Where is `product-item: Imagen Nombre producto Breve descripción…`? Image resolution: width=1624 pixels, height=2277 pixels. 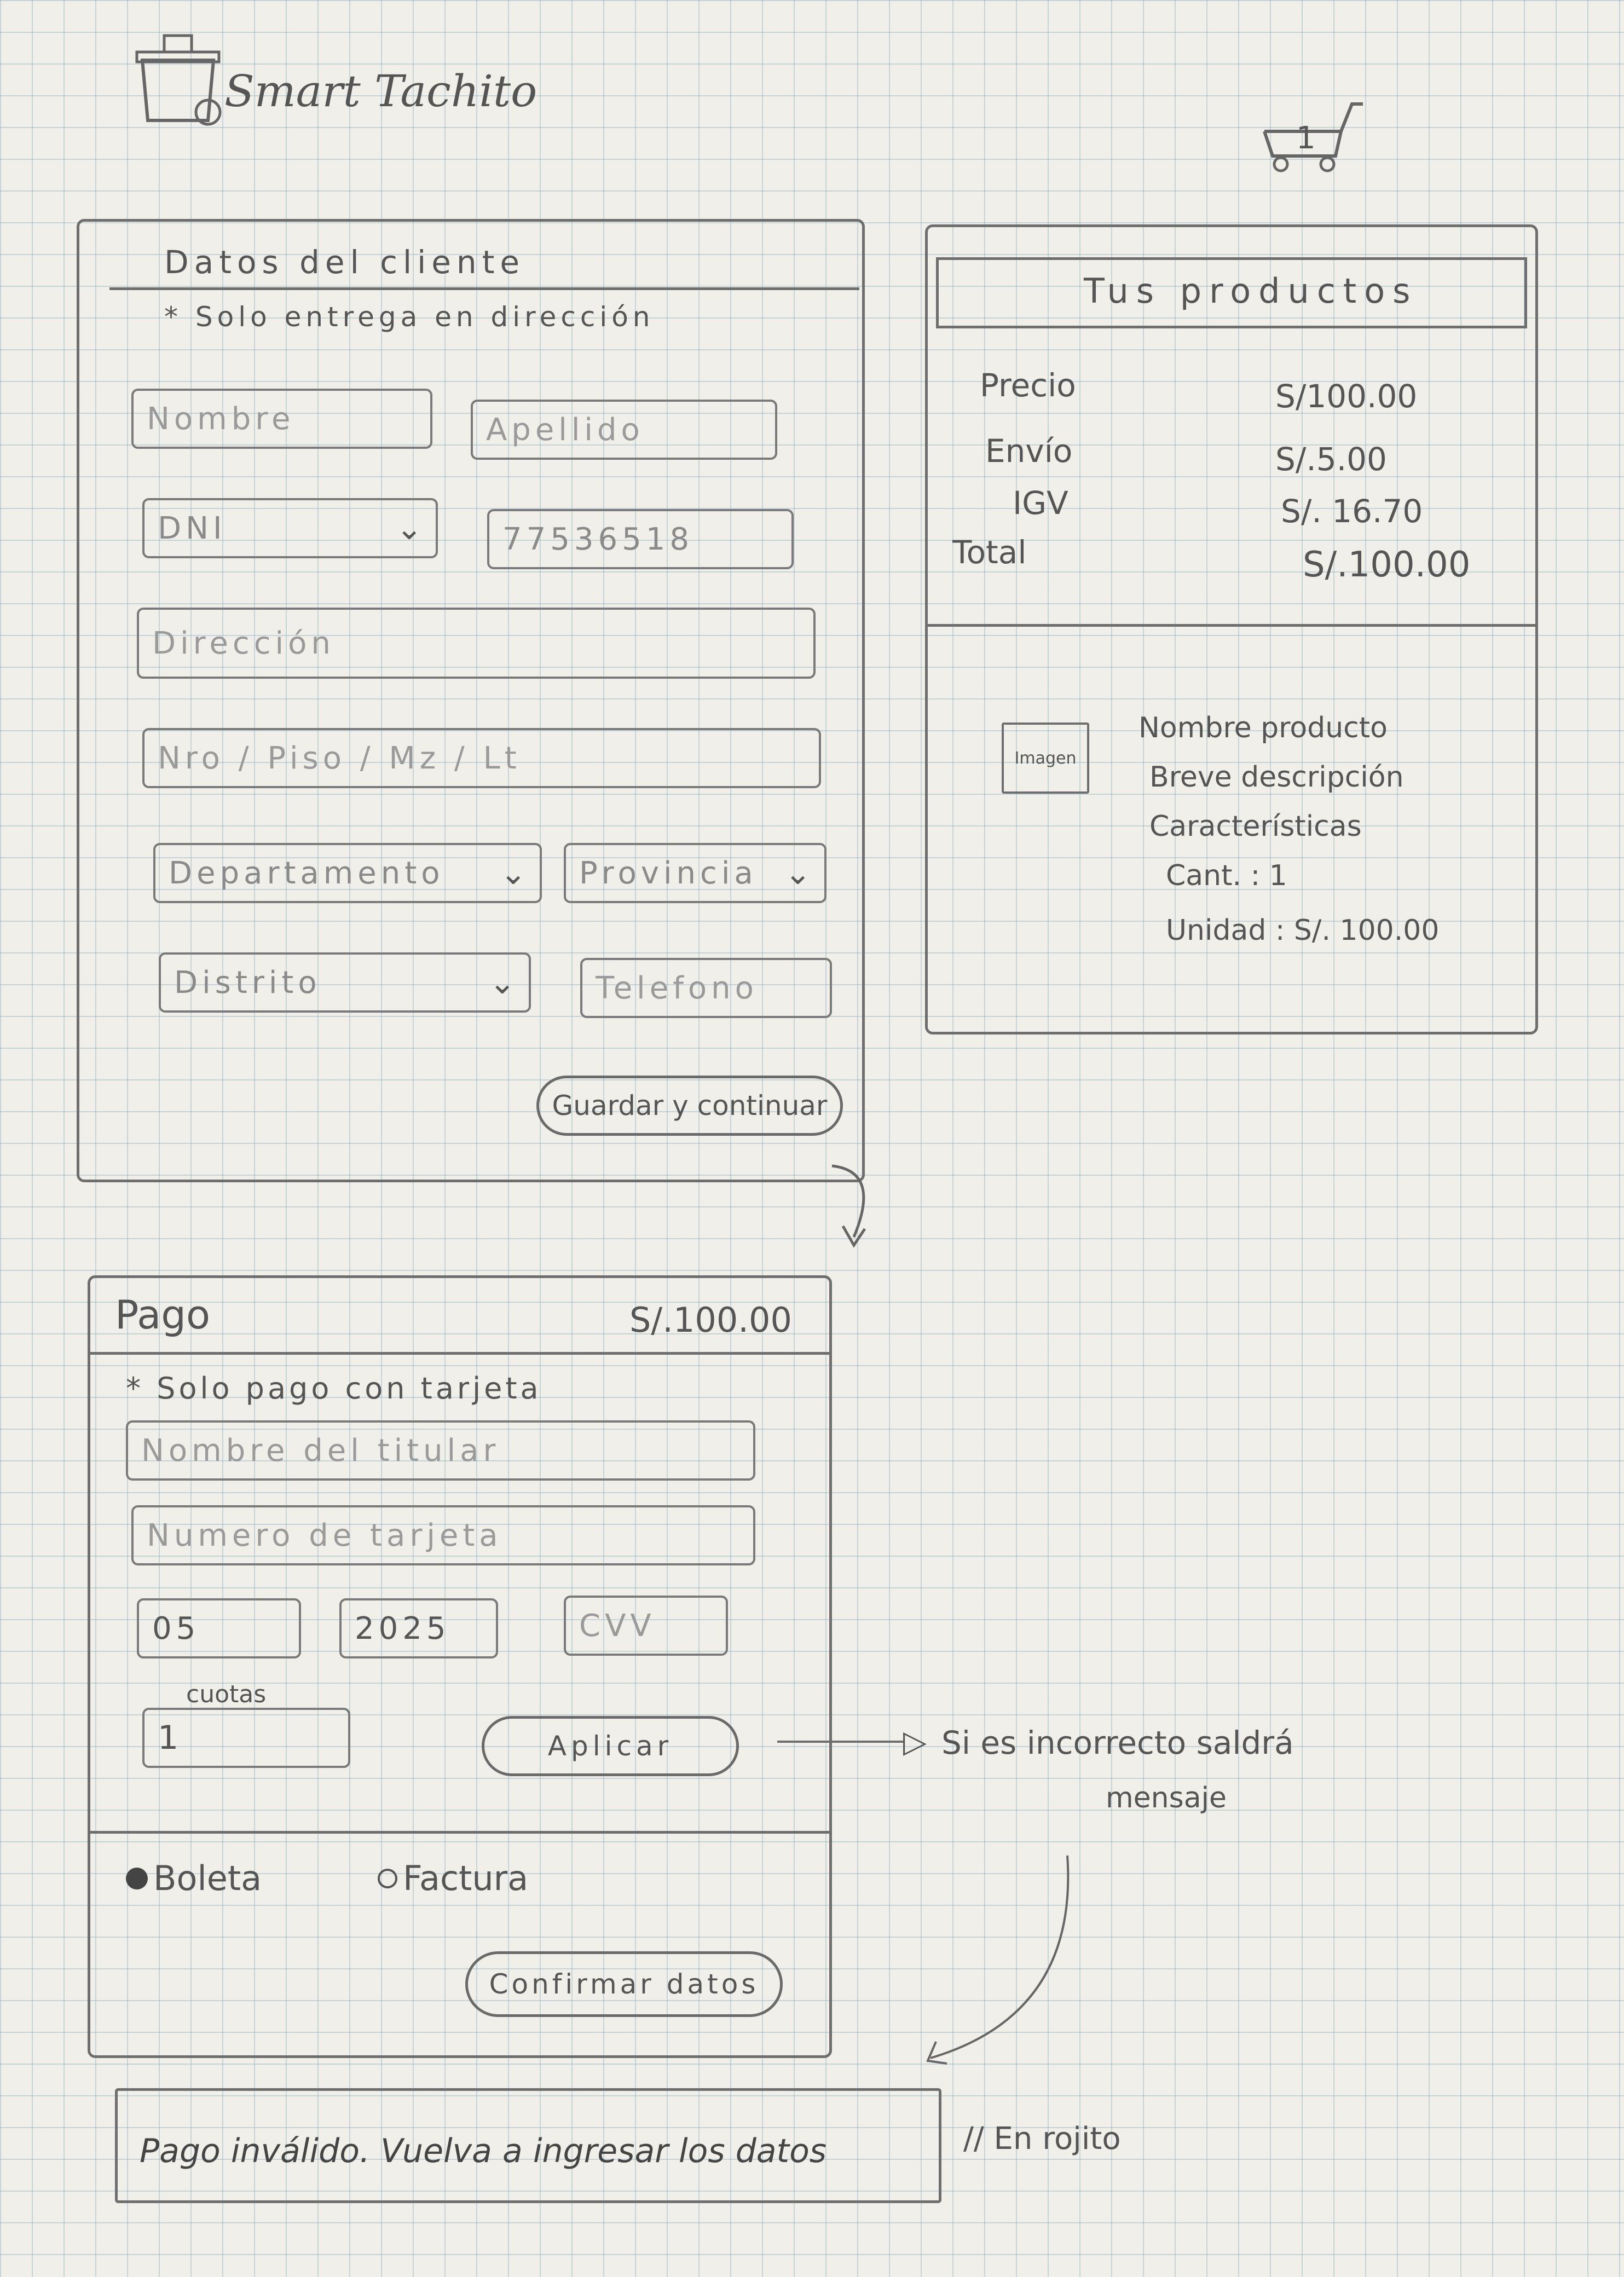
product-item: Imagen Nombre producto Breve descripción… is located at coordinates (1264, 843).